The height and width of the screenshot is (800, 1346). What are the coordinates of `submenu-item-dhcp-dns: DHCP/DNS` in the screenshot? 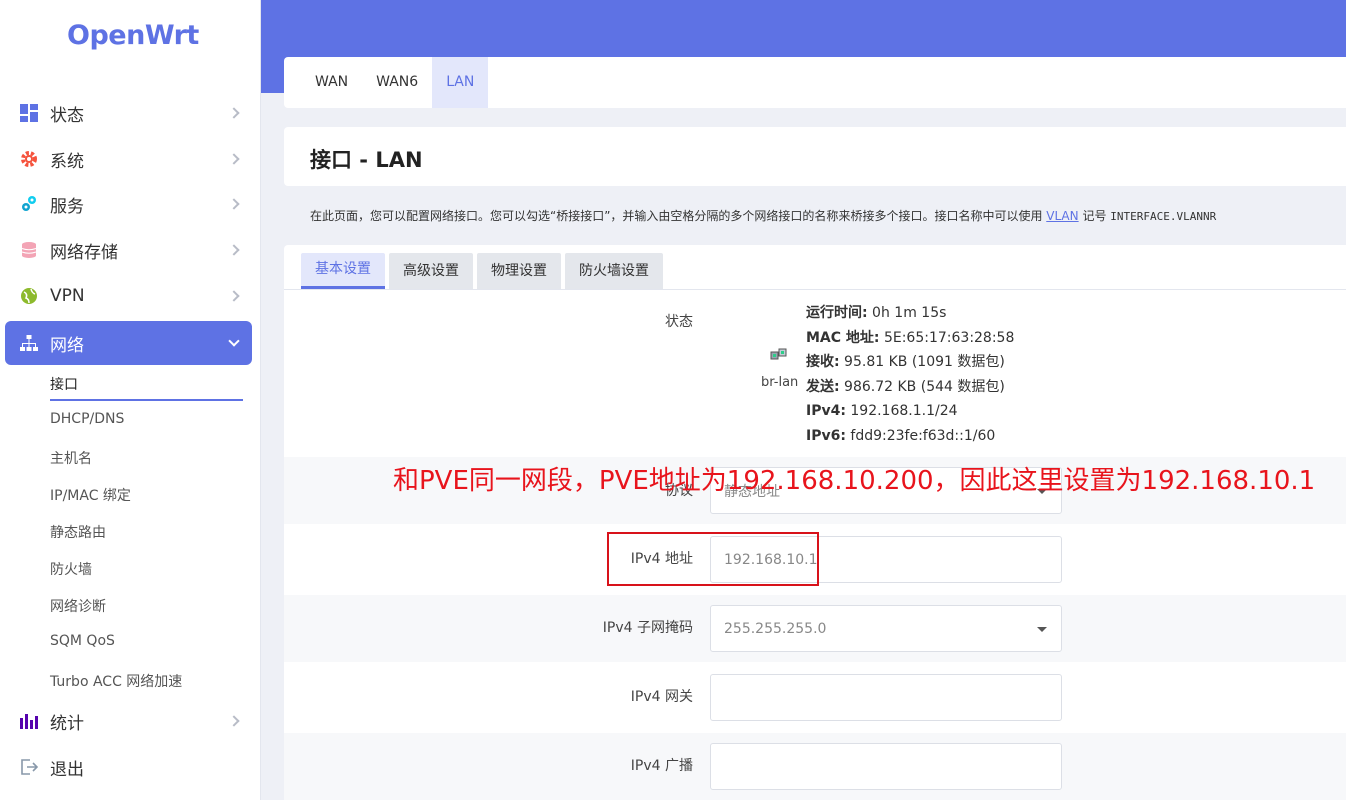 It's located at (87, 419).